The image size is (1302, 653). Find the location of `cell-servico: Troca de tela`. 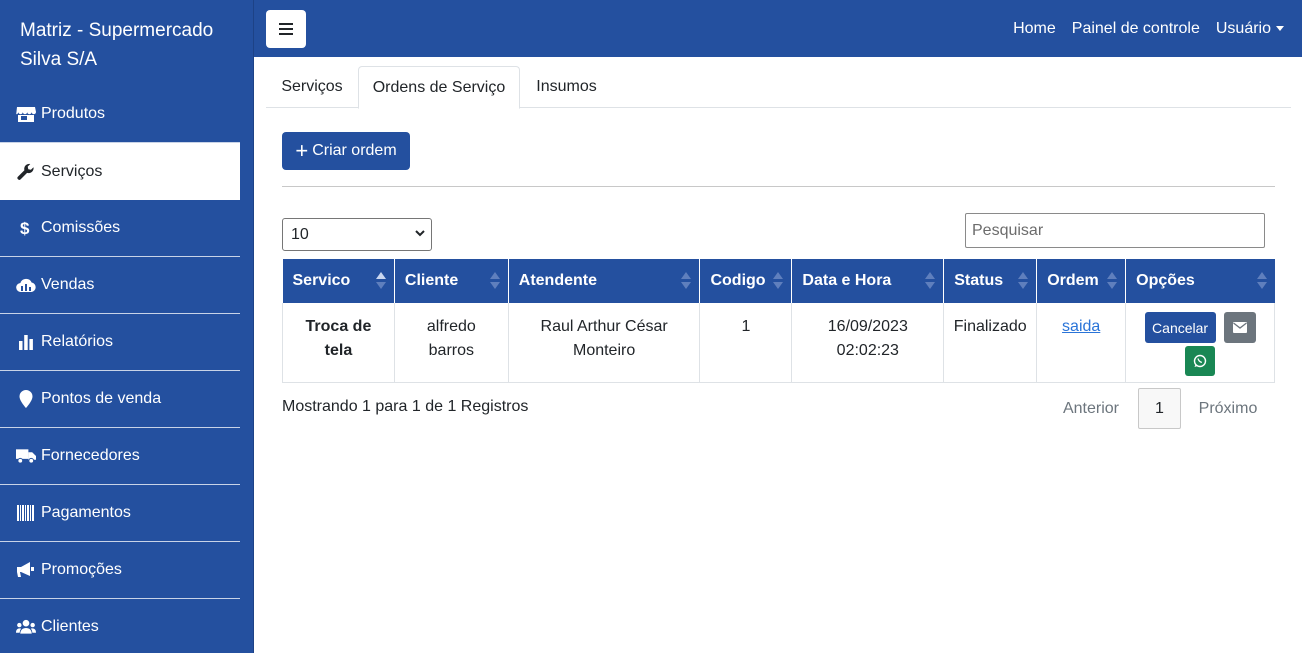

cell-servico: Troca de tela is located at coordinates (338, 343).